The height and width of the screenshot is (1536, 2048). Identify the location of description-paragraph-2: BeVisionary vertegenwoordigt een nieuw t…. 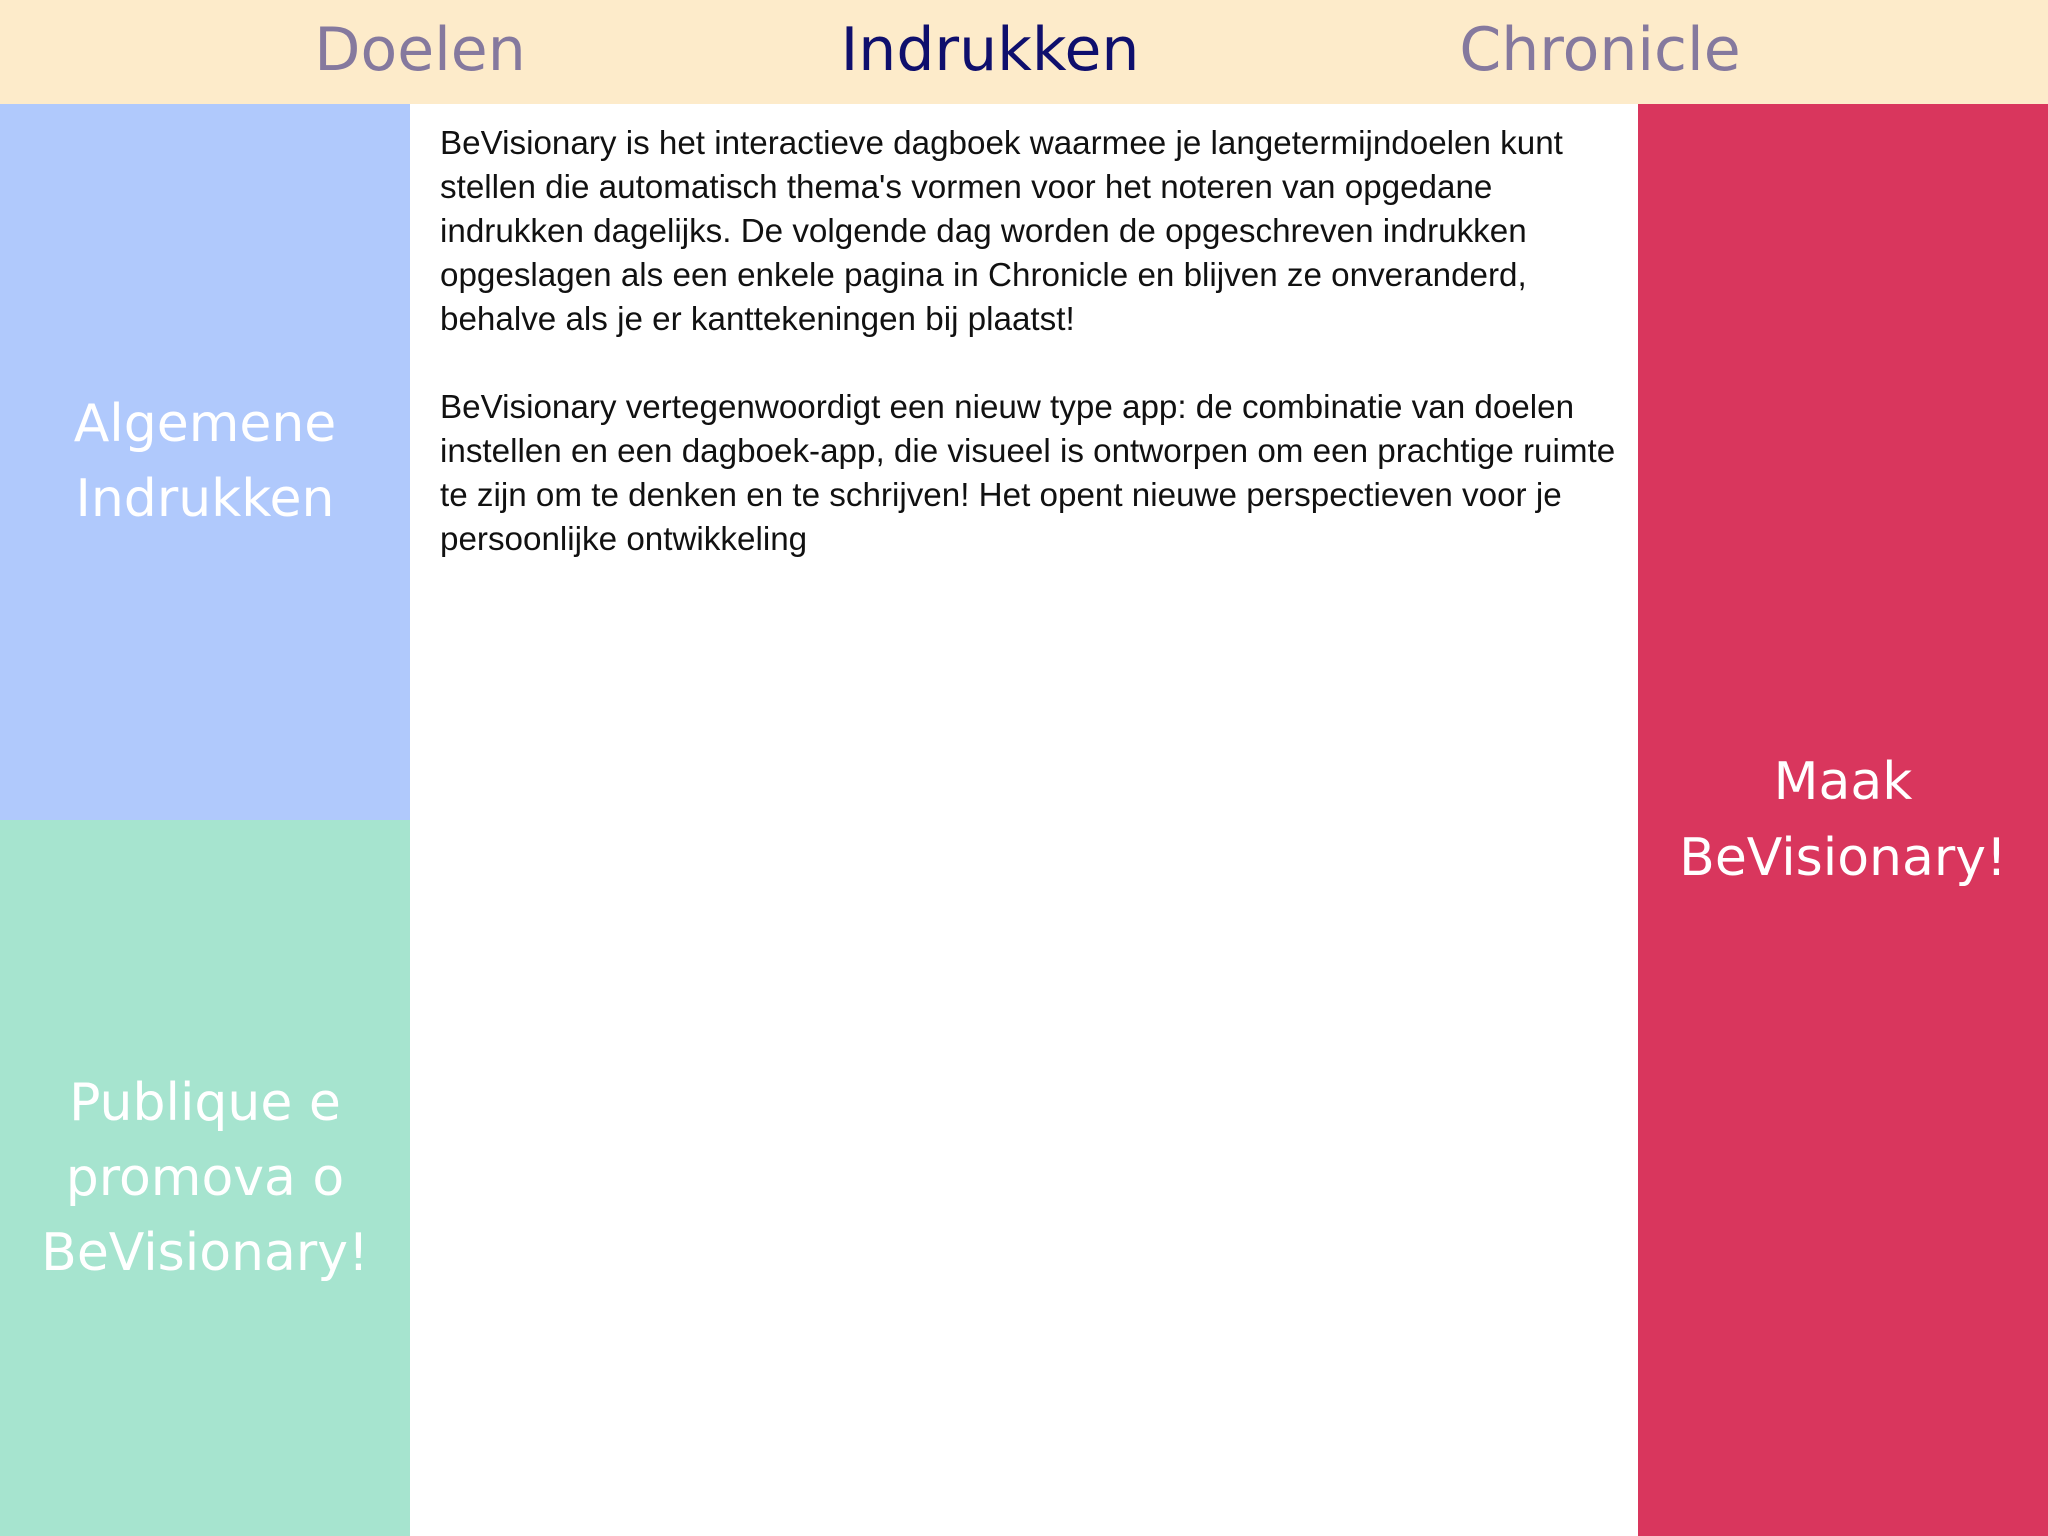
(1028, 473).